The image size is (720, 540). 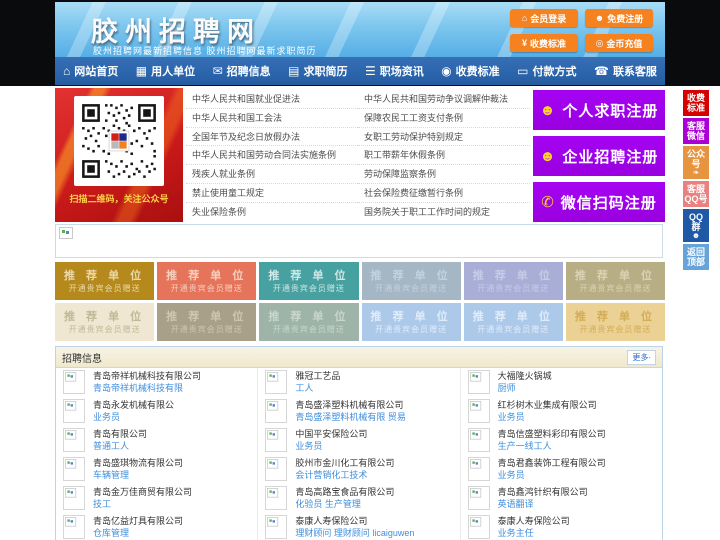 I want to click on job-position-link: 青岛帝祥机械科技有限, so click(x=147, y=388).